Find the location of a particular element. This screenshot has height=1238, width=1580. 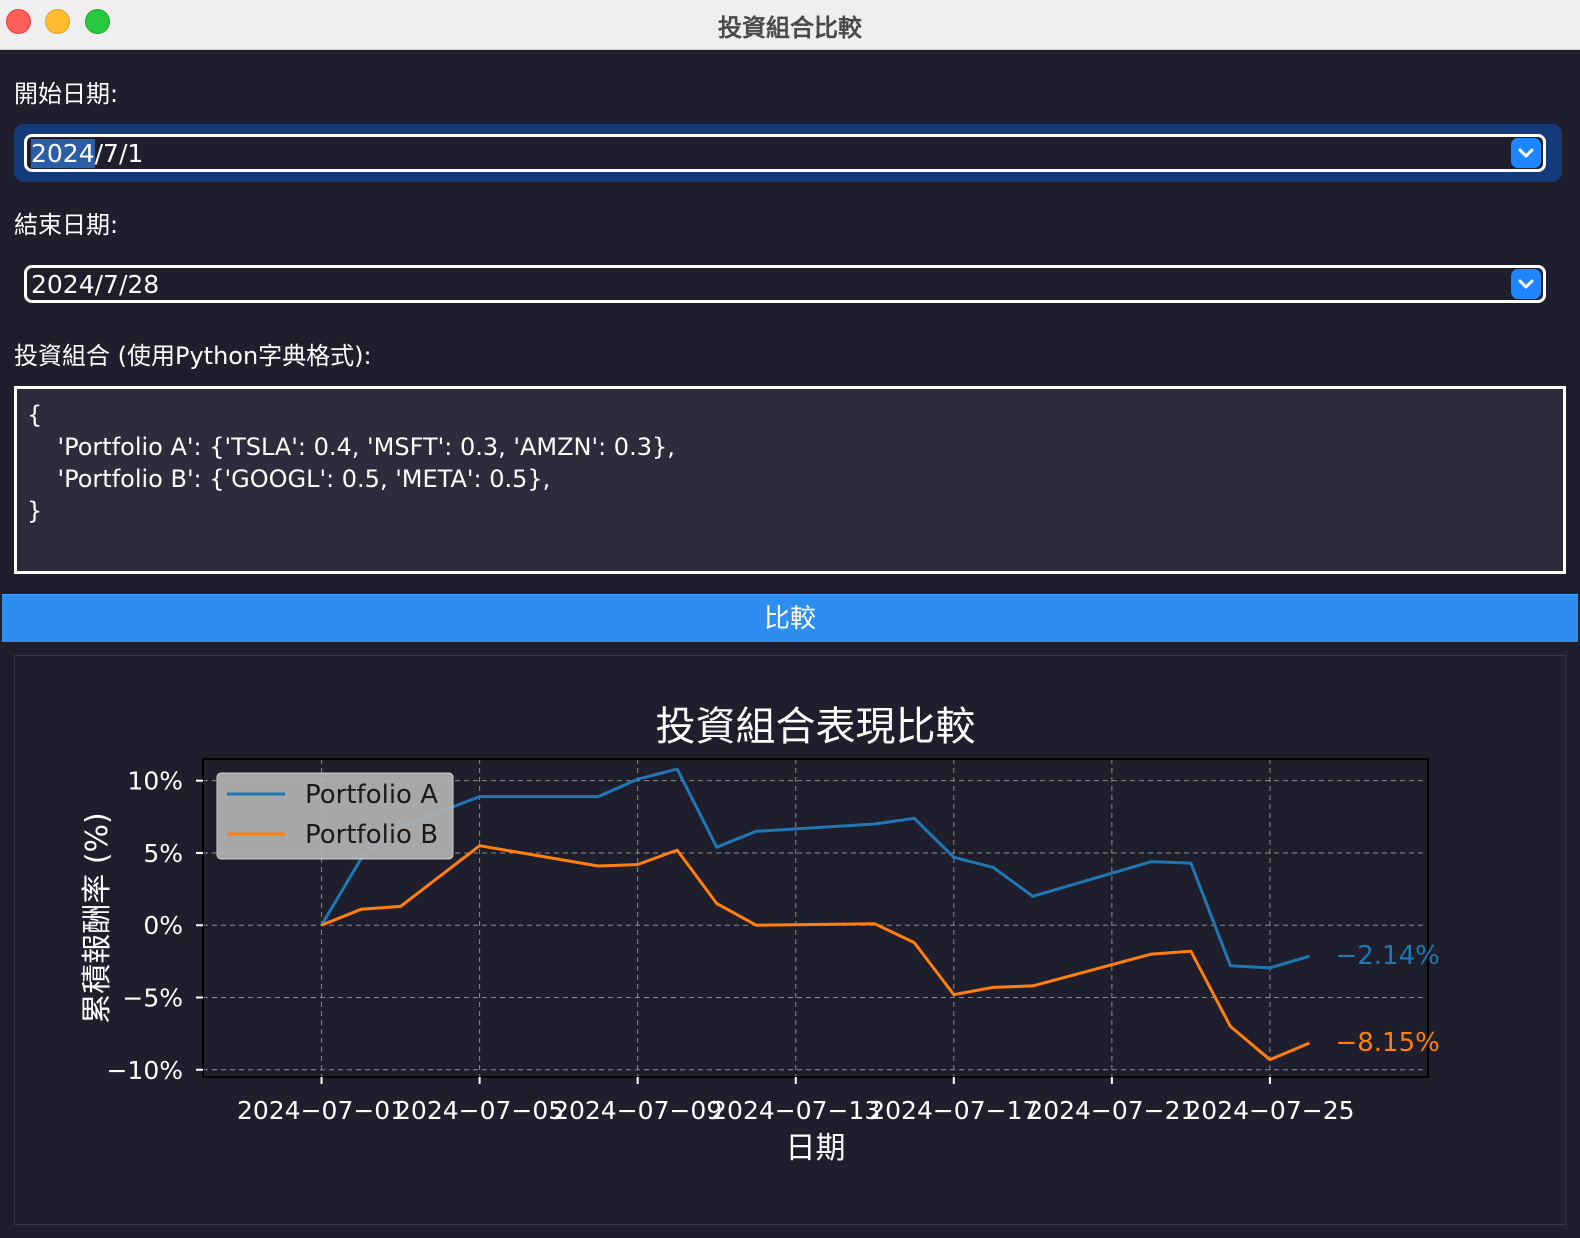

start-date-value: 2024/7/1 is located at coordinates (87, 154).